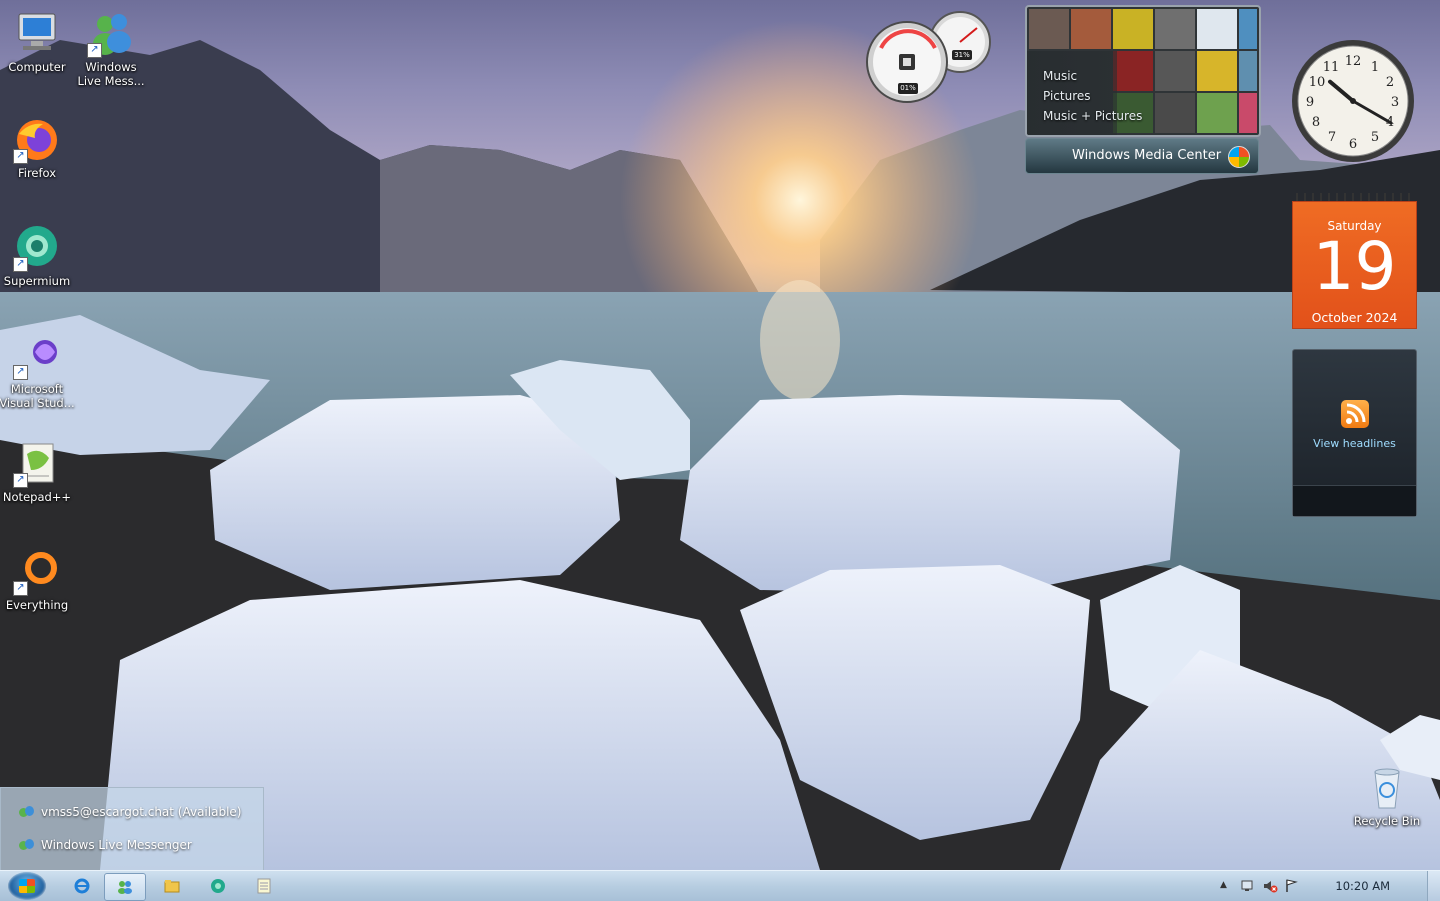 The width and height of the screenshot is (1440, 901). What do you see at coordinates (37, 173) in the screenshot?
I see `desktop-icon-label: Firefox` at bounding box center [37, 173].